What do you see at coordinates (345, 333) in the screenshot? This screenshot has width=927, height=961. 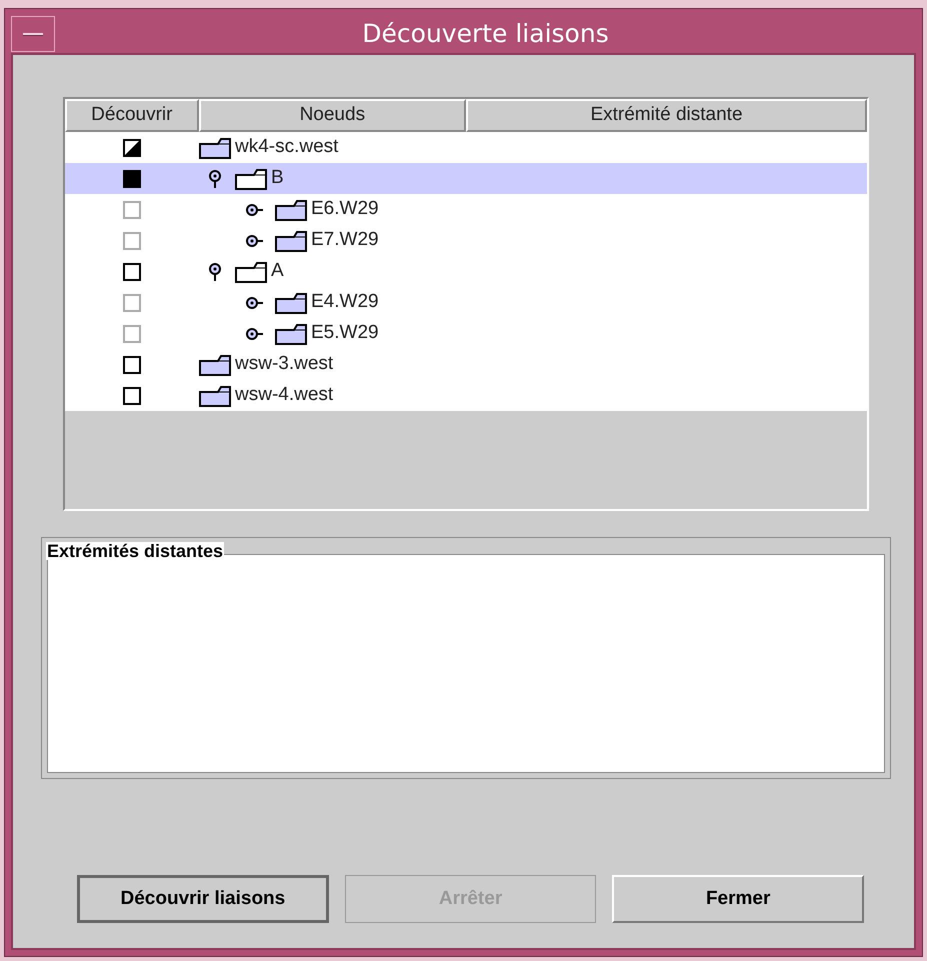 I see `node-label: E5.W29` at bounding box center [345, 333].